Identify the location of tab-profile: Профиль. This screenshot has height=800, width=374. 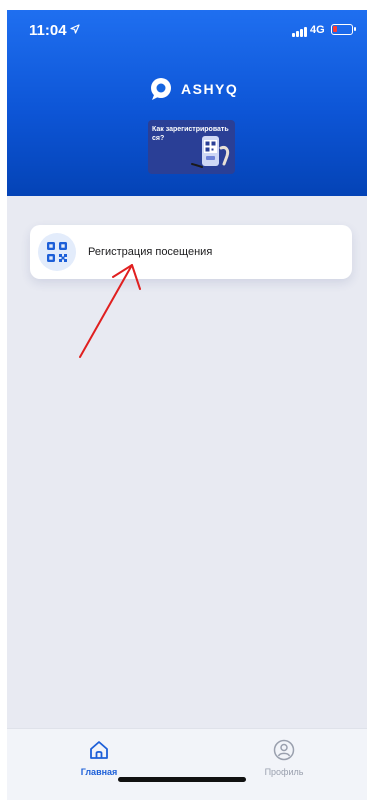
(284, 758).